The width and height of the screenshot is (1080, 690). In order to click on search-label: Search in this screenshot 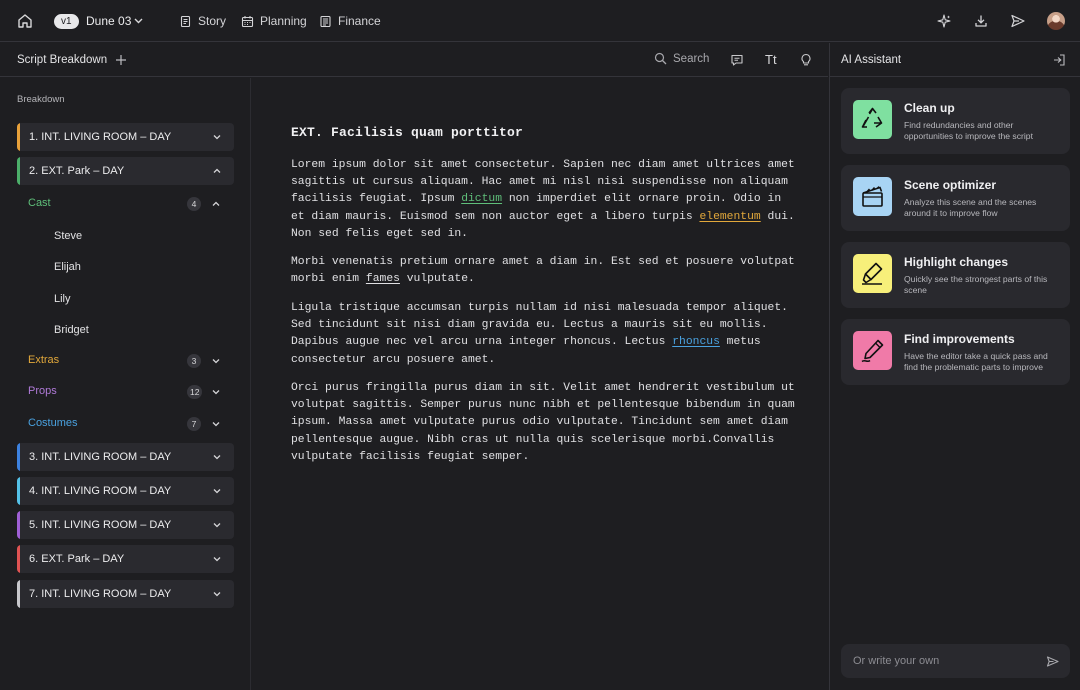, I will do `click(691, 58)`.